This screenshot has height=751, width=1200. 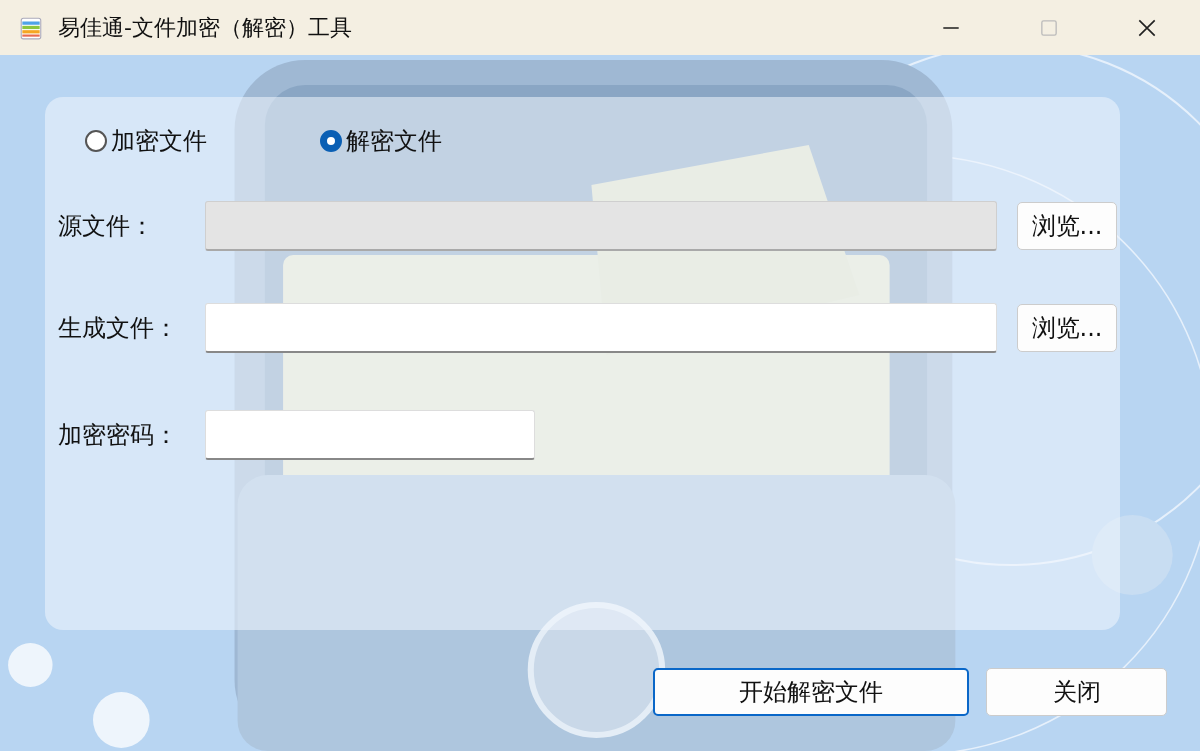 I want to click on field-label: 源文件：, so click(x=106, y=226).